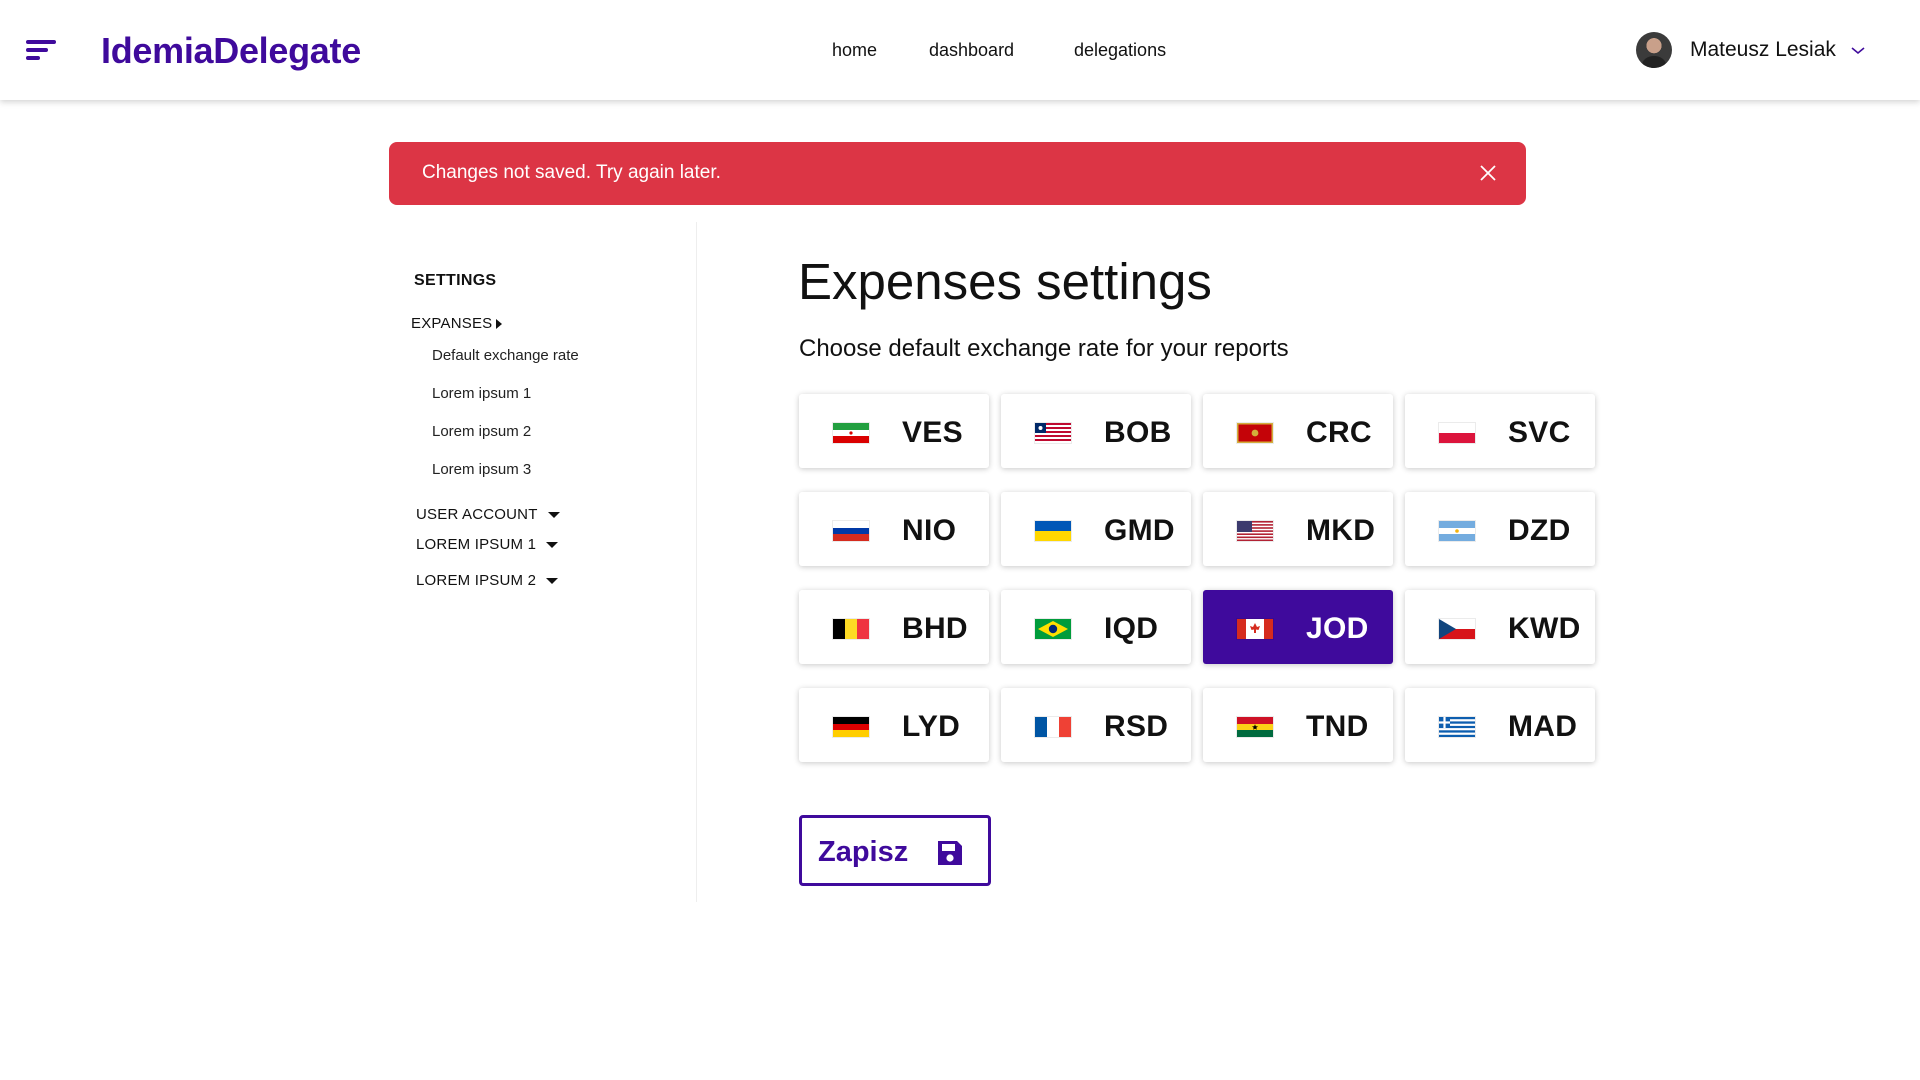  What do you see at coordinates (894, 431) in the screenshot?
I see `currency-card-ves: VES` at bounding box center [894, 431].